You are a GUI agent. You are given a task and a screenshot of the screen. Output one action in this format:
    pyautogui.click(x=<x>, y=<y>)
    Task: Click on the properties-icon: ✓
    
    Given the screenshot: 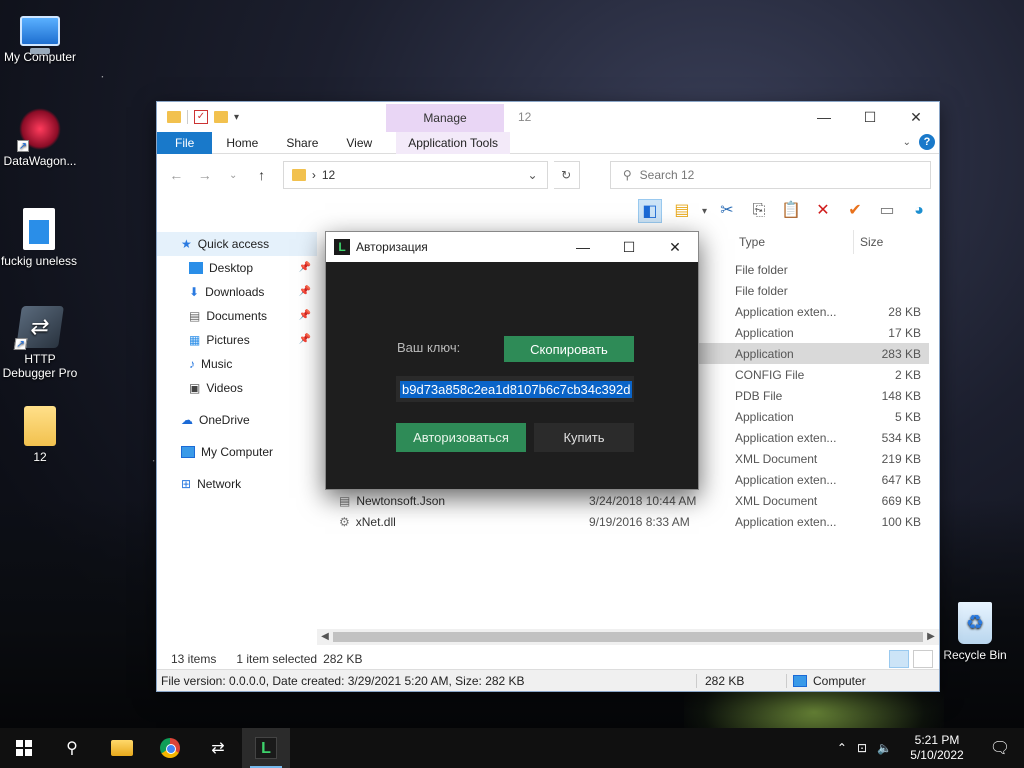 What is the action you would take?
    pyautogui.click(x=201, y=117)
    